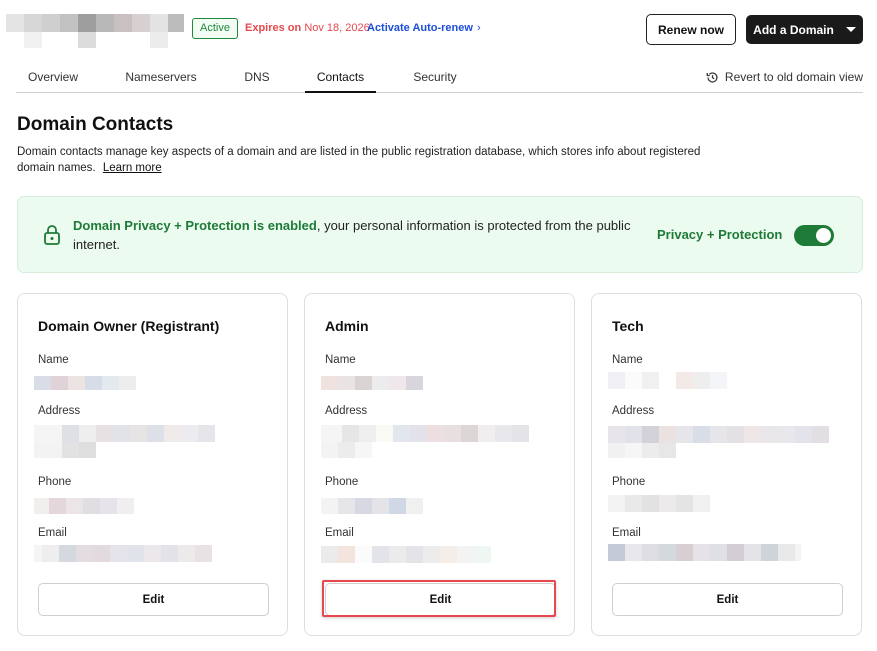 The height and width of the screenshot is (651, 877). I want to click on history-icon, so click(712, 77).